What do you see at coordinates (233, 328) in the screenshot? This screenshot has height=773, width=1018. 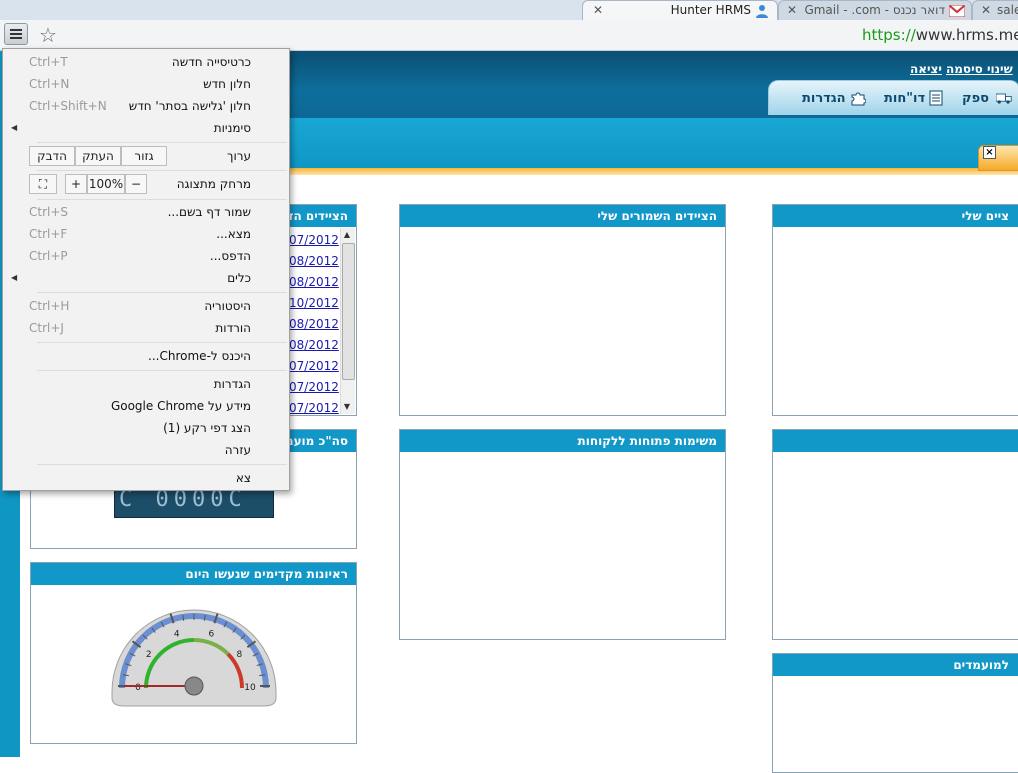 I see `menu-label: הורדות` at bounding box center [233, 328].